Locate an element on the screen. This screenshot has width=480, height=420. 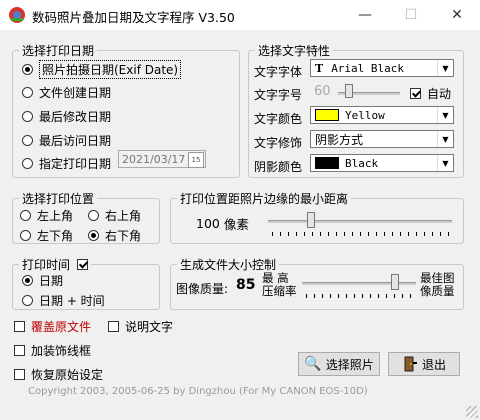
auto-size-checkbox: 自动 is located at coordinates (430, 93).